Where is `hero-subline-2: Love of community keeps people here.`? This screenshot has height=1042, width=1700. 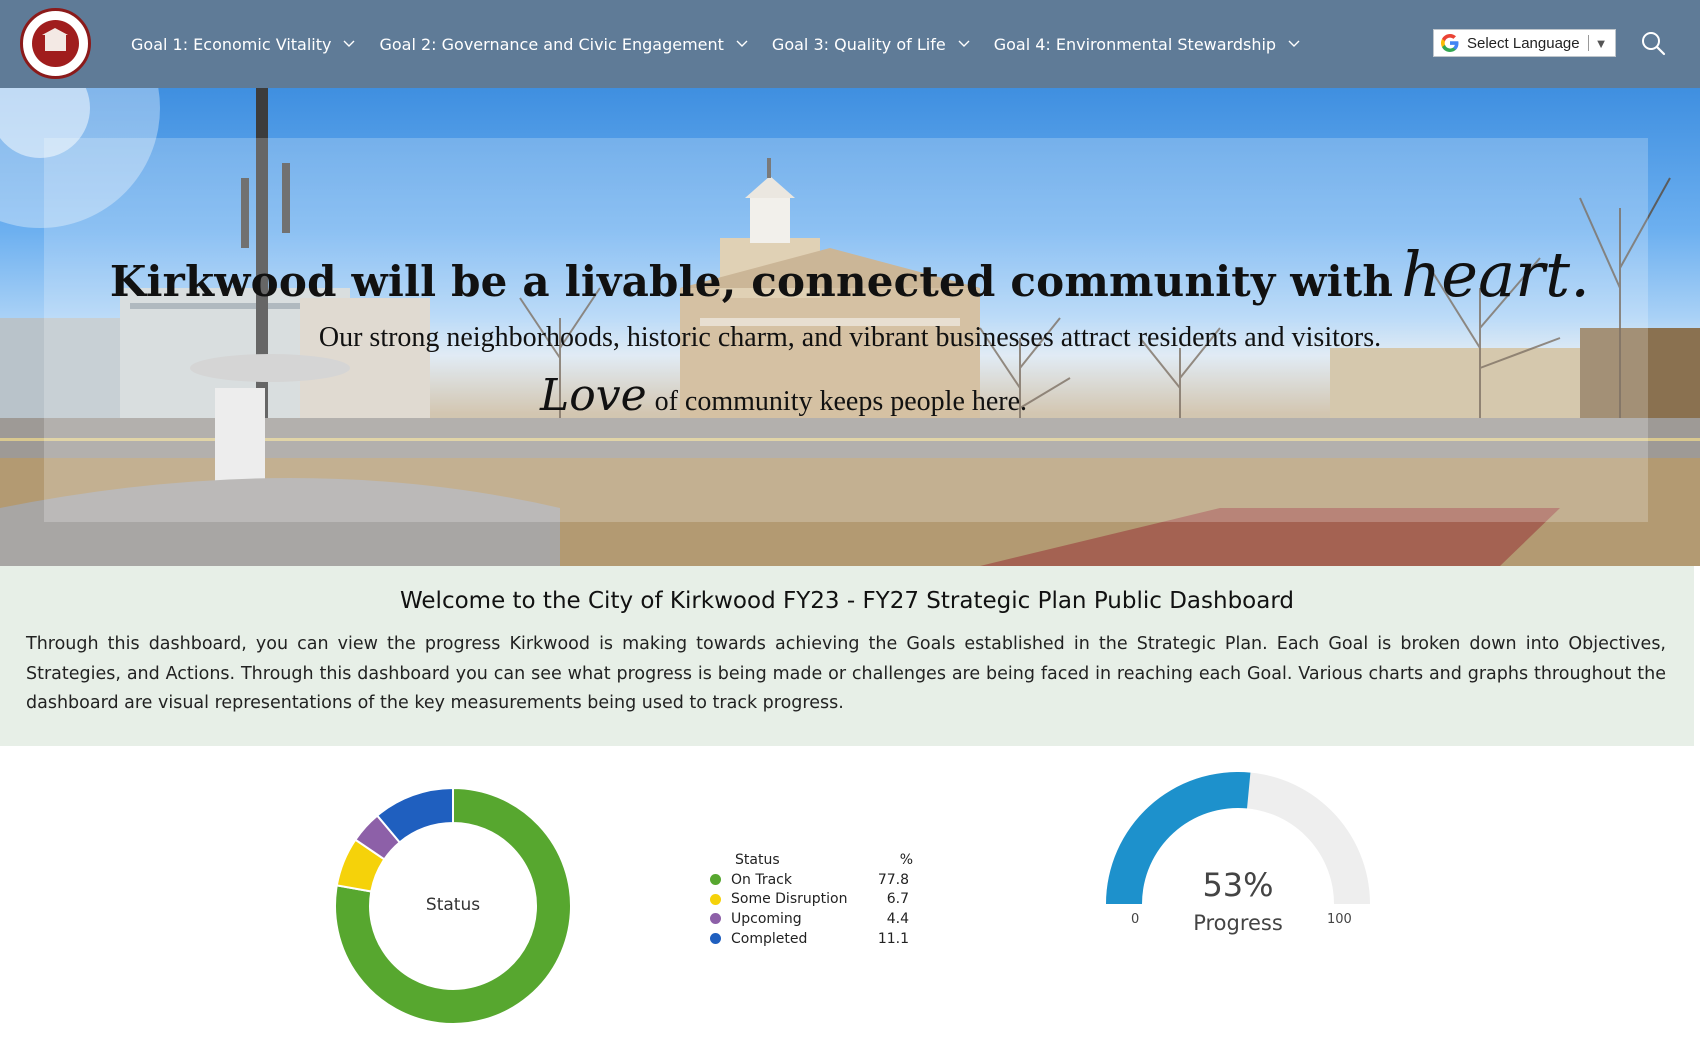 hero-subline-2: Love of community keeps people here. is located at coordinates (783, 395).